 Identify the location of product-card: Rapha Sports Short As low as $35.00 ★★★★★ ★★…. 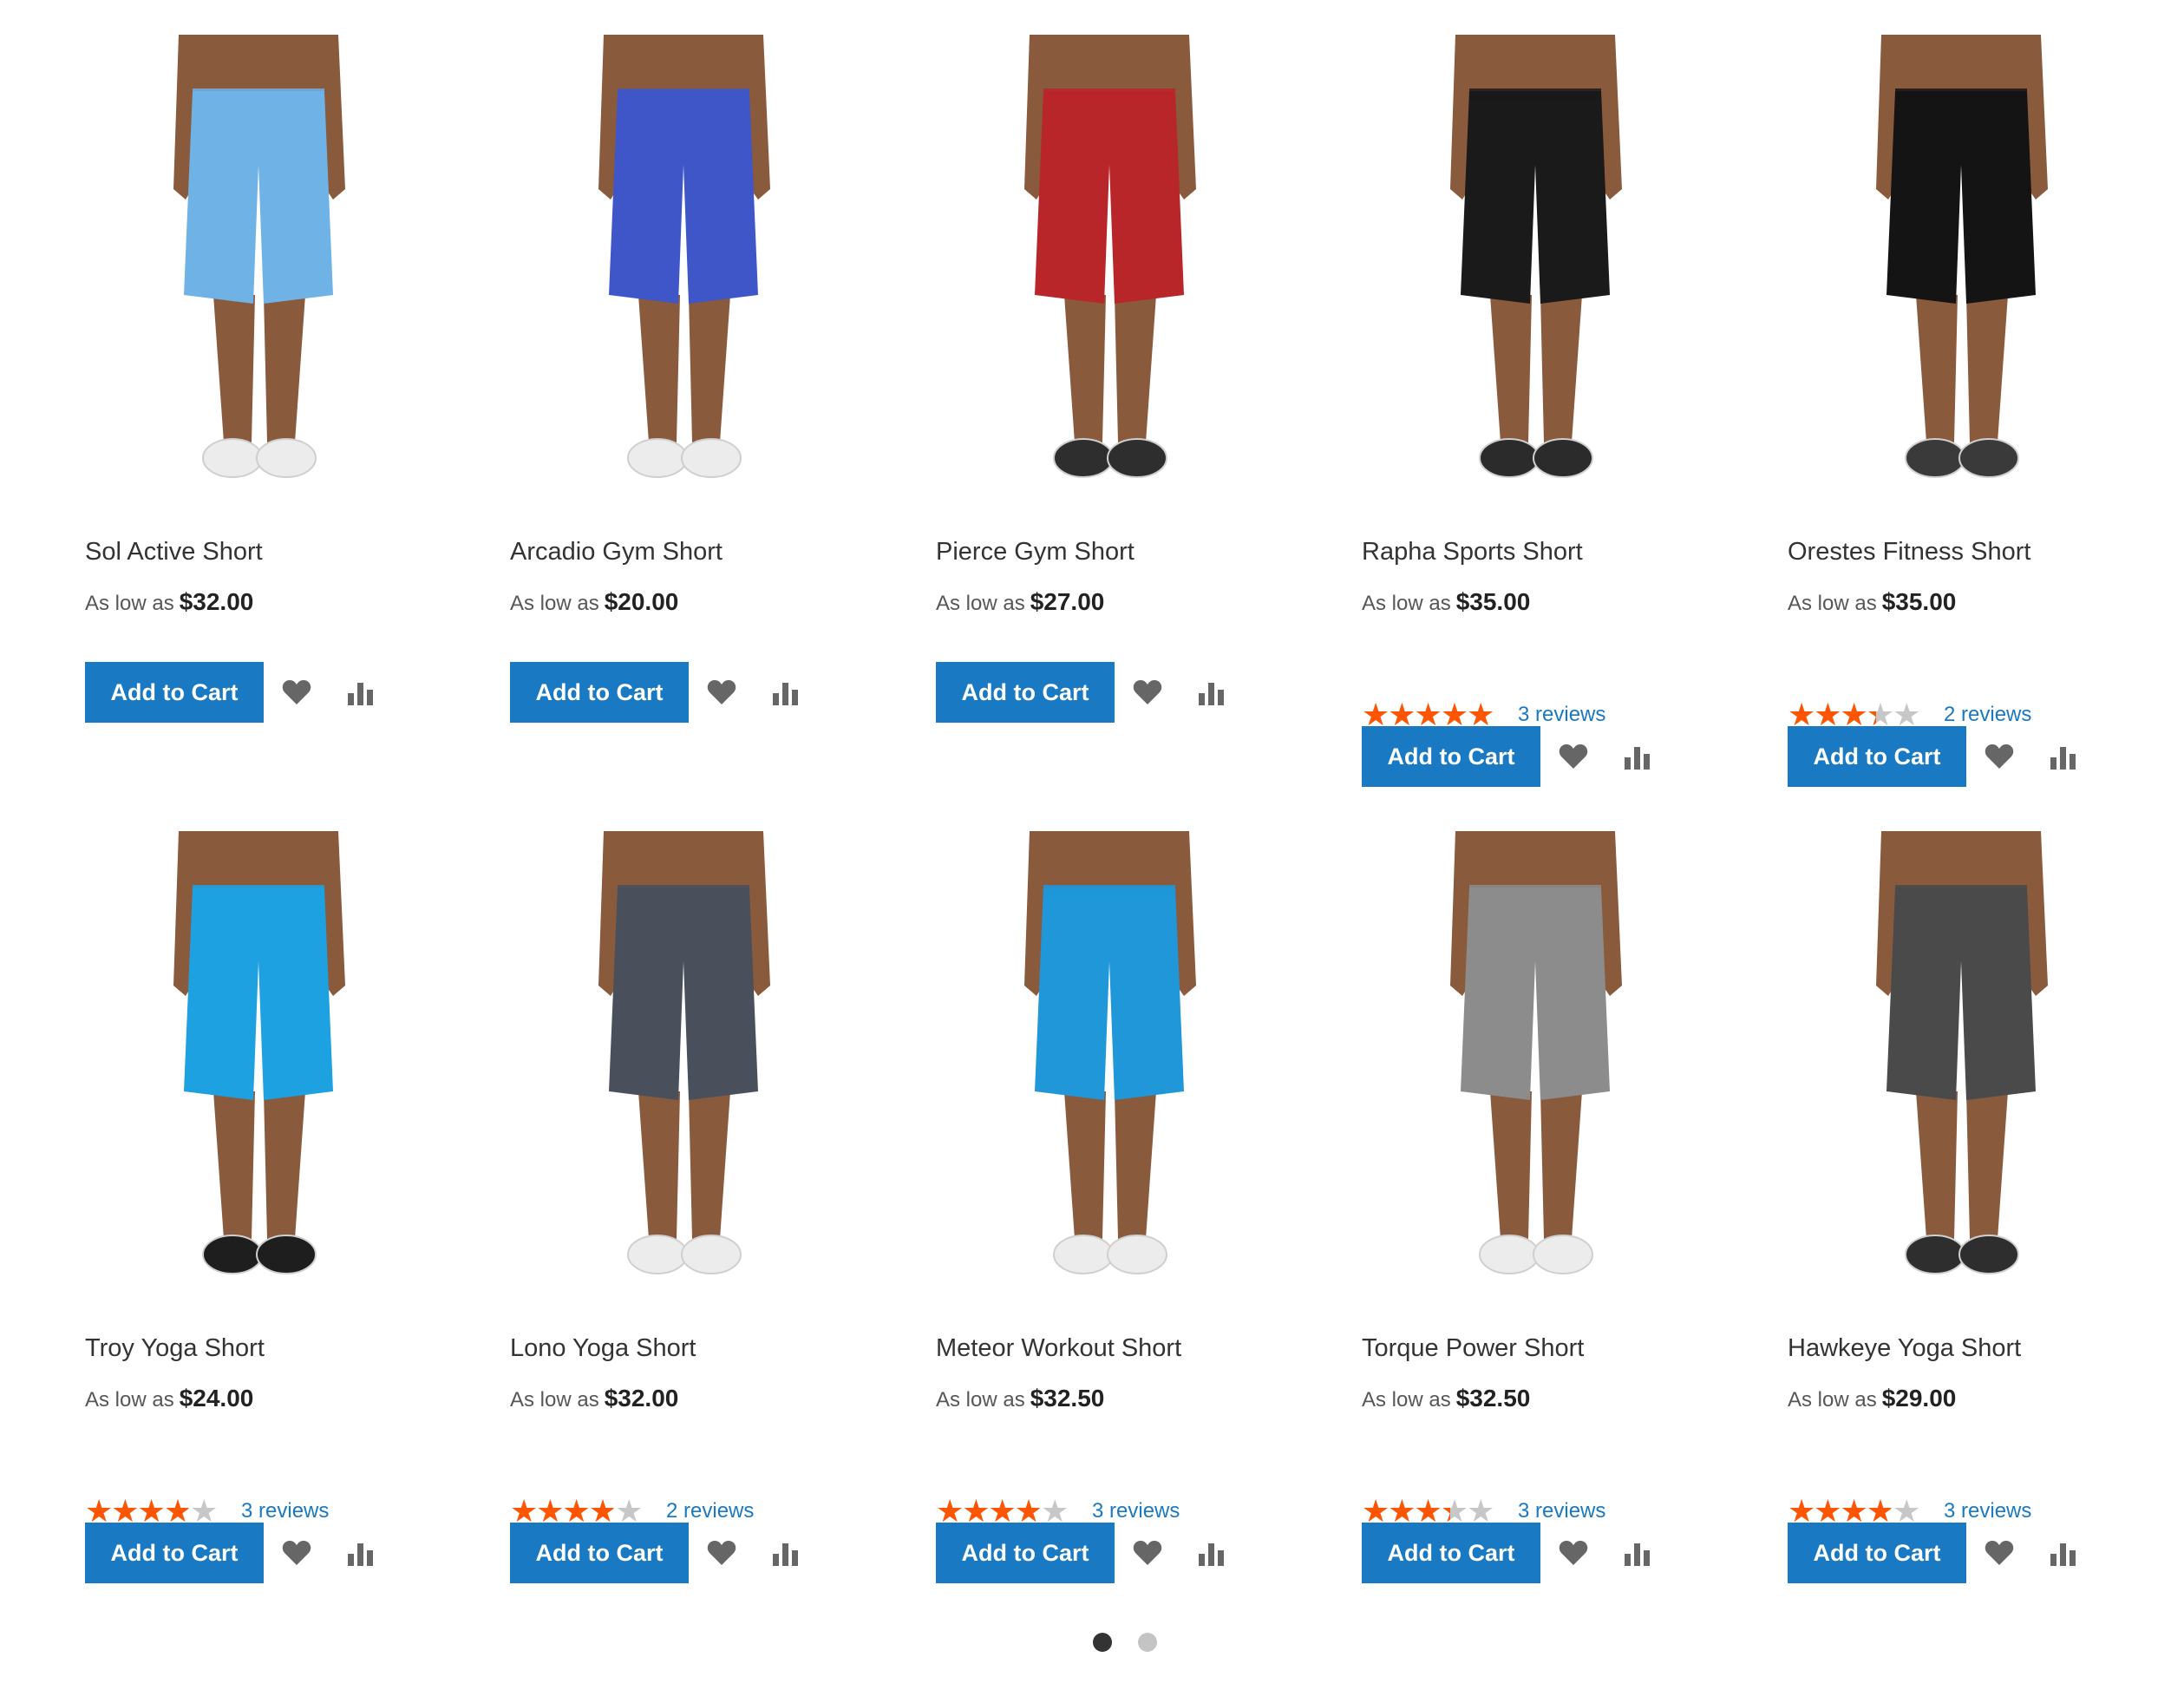
(1535, 411).